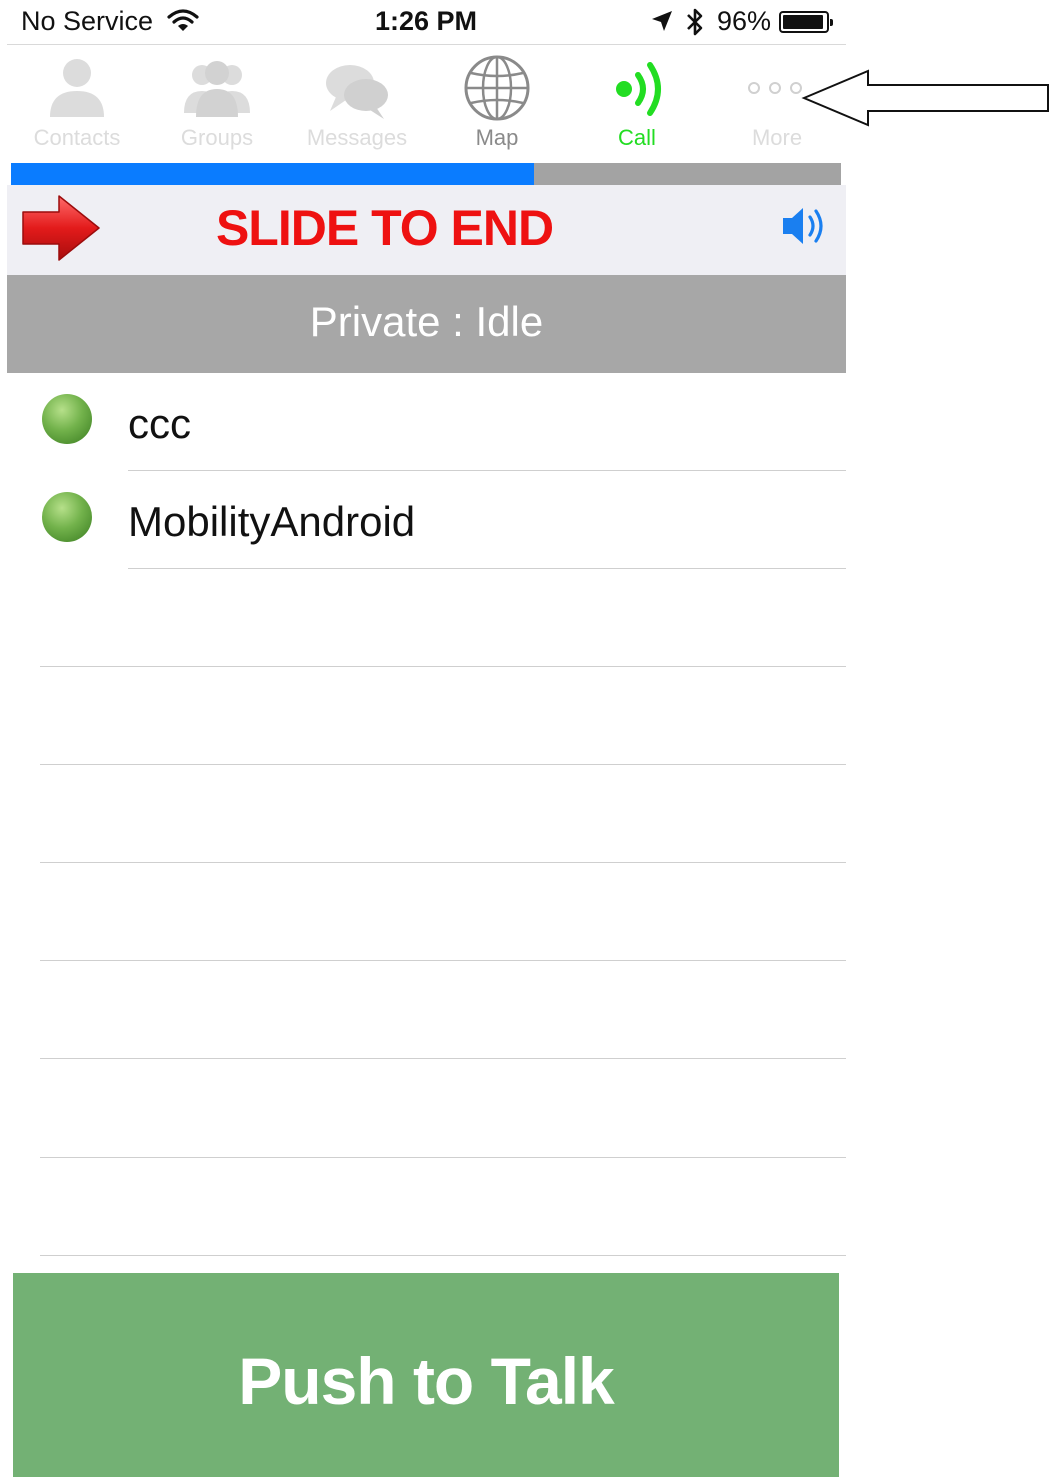  I want to click on groups-icon, so click(217, 89).